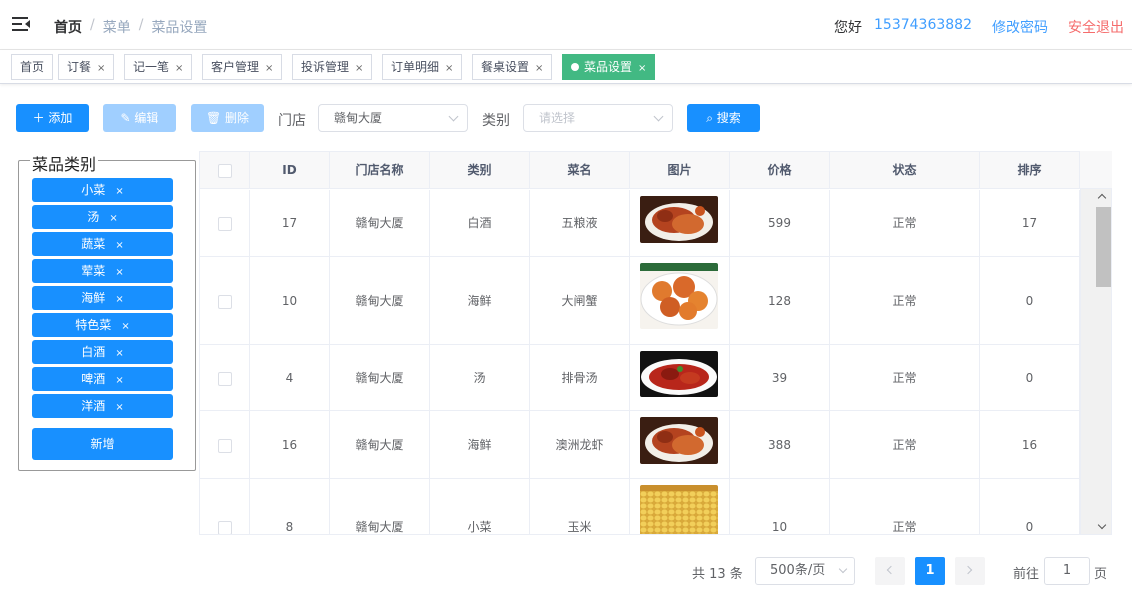  I want to click on category-tag: 洋酒 ×, so click(102, 406).